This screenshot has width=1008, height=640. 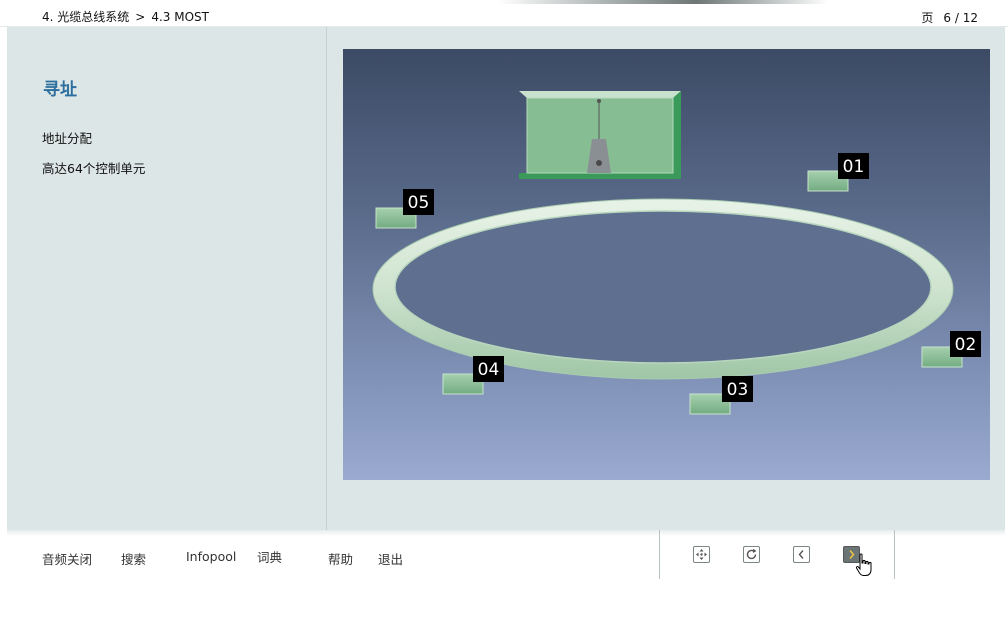 I want to click on overview-button, so click(x=701, y=554).